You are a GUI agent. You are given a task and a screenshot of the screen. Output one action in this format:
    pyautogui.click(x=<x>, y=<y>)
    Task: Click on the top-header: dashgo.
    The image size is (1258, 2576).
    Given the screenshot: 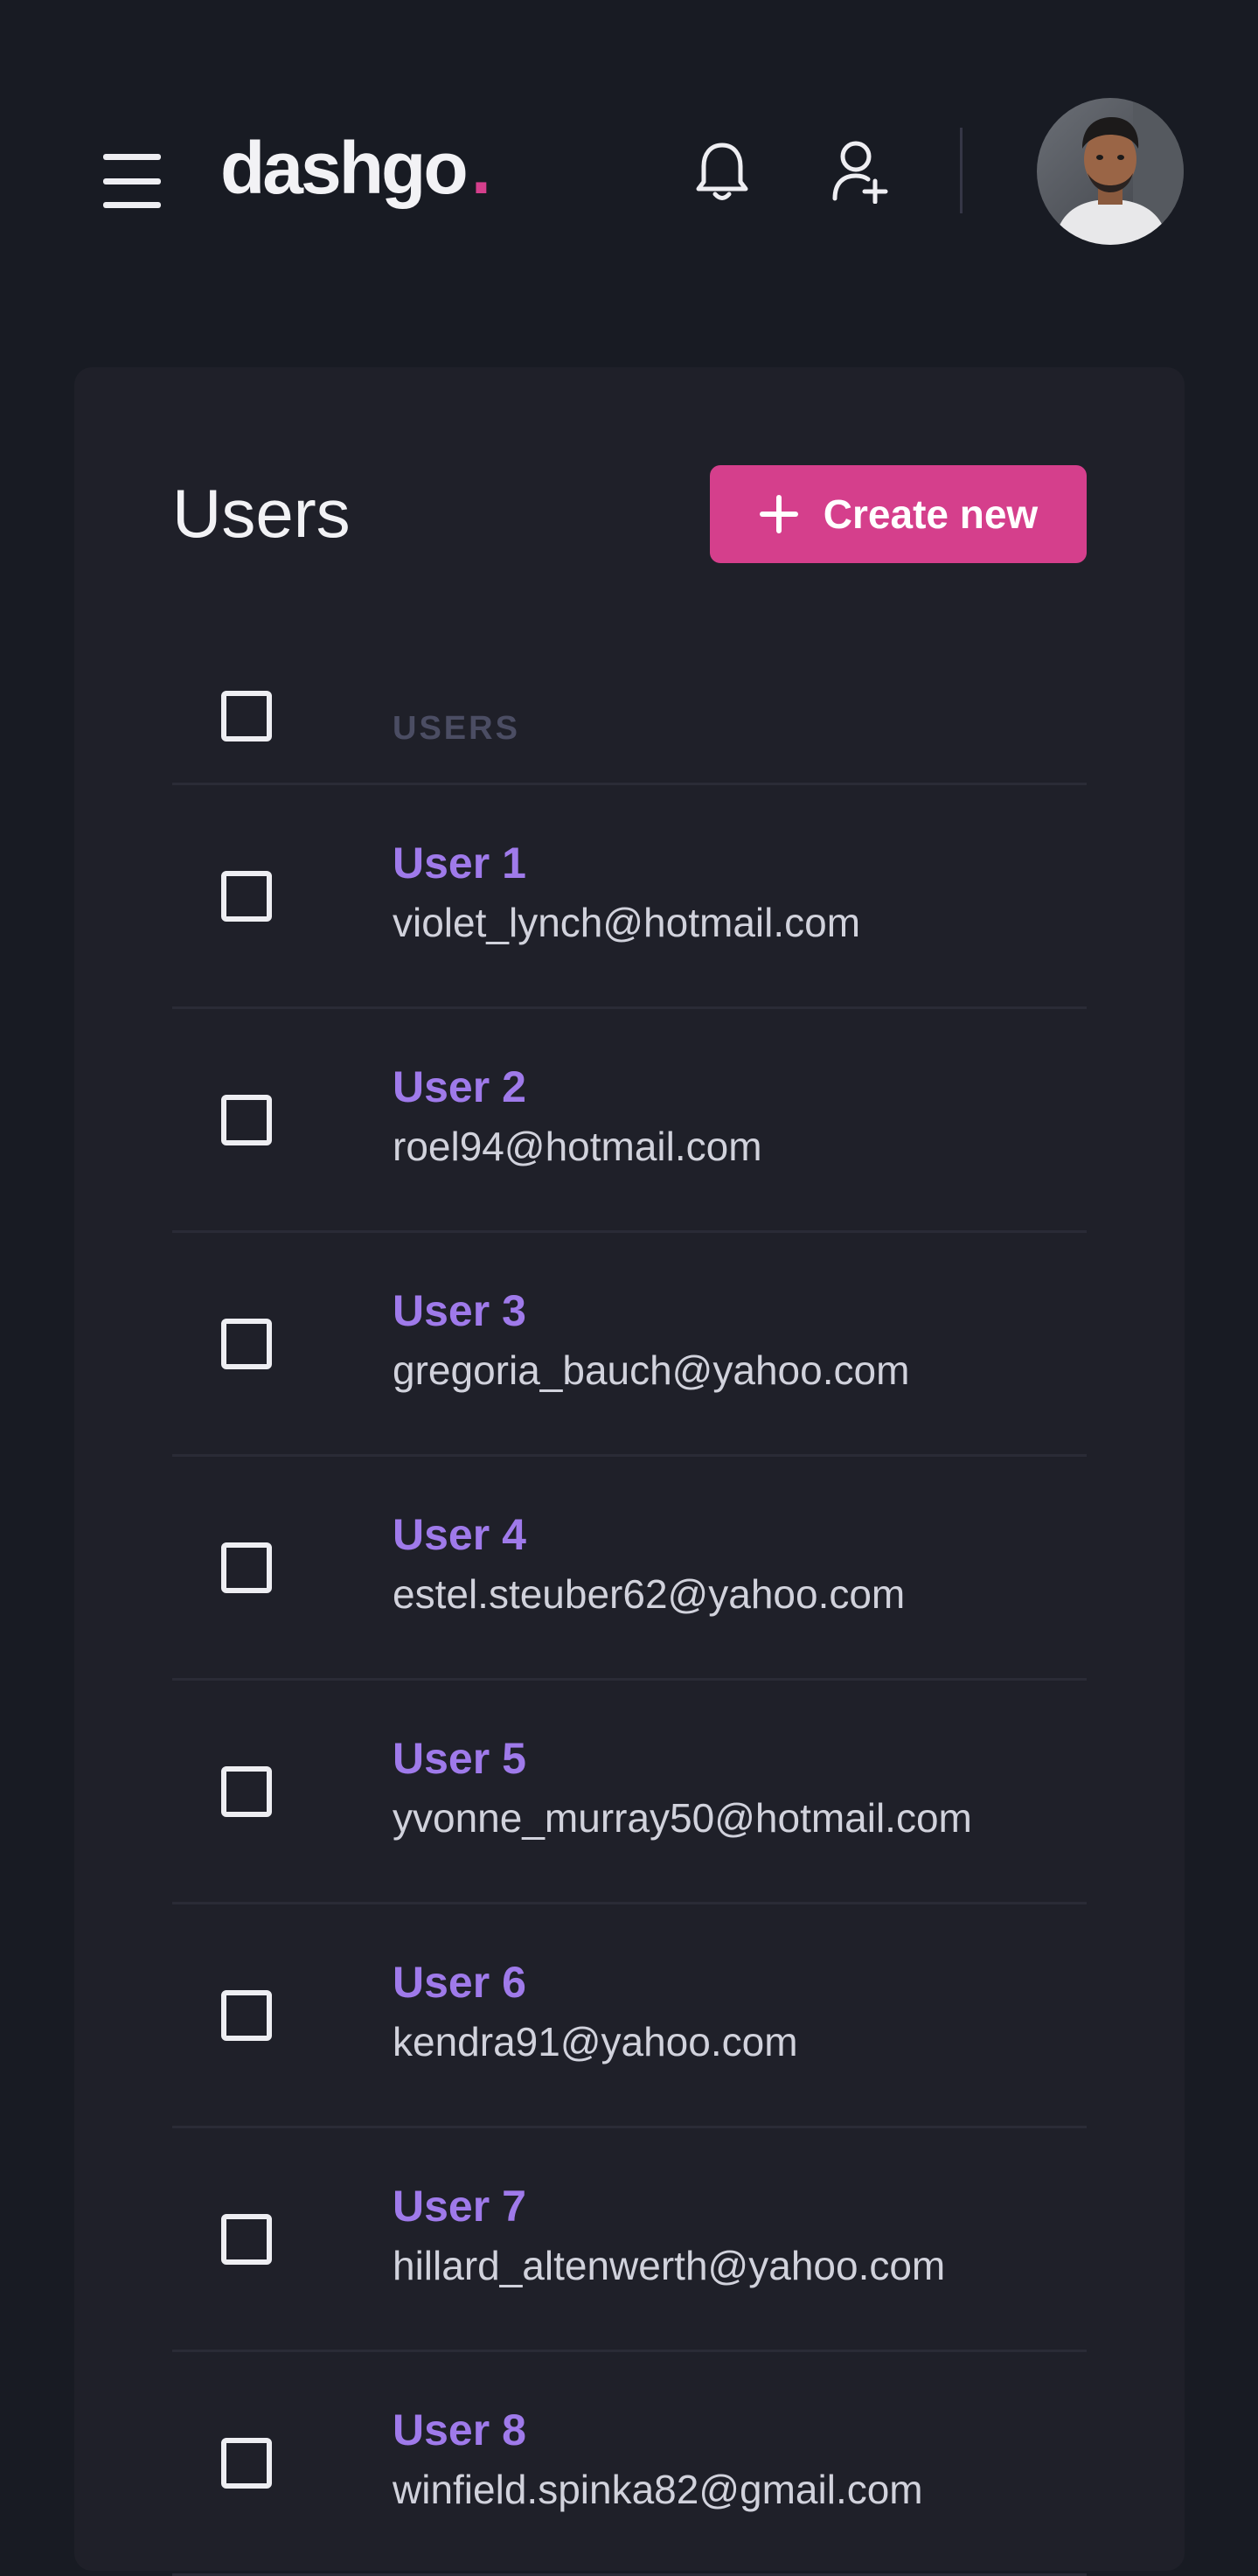 What is the action you would take?
    pyautogui.click(x=629, y=175)
    